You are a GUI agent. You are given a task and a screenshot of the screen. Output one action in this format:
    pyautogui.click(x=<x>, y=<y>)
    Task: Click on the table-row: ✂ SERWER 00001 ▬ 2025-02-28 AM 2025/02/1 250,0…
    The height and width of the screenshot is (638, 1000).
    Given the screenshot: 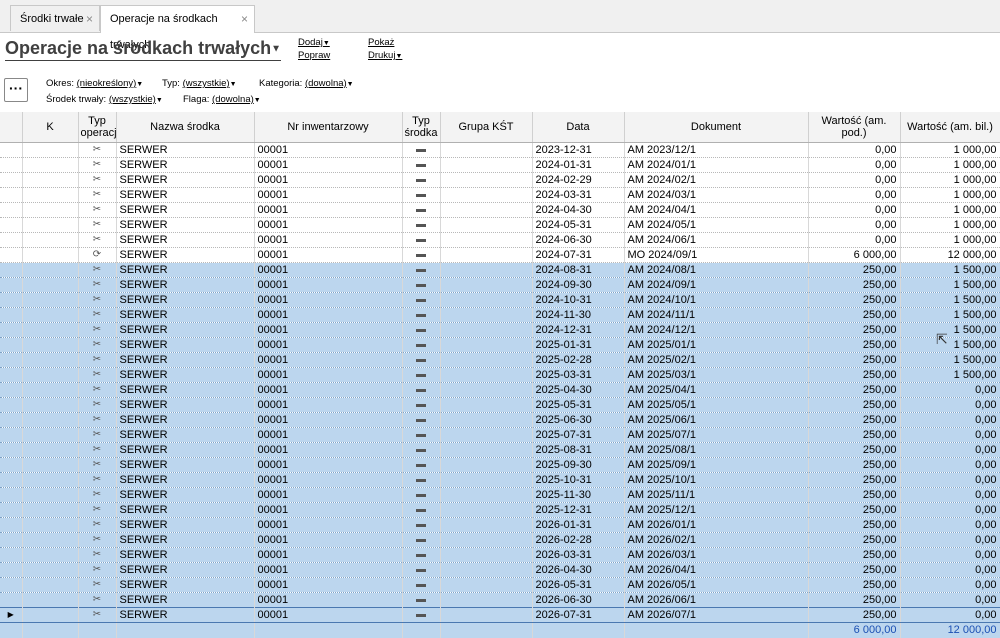 What is the action you would take?
    pyautogui.click(x=500, y=360)
    